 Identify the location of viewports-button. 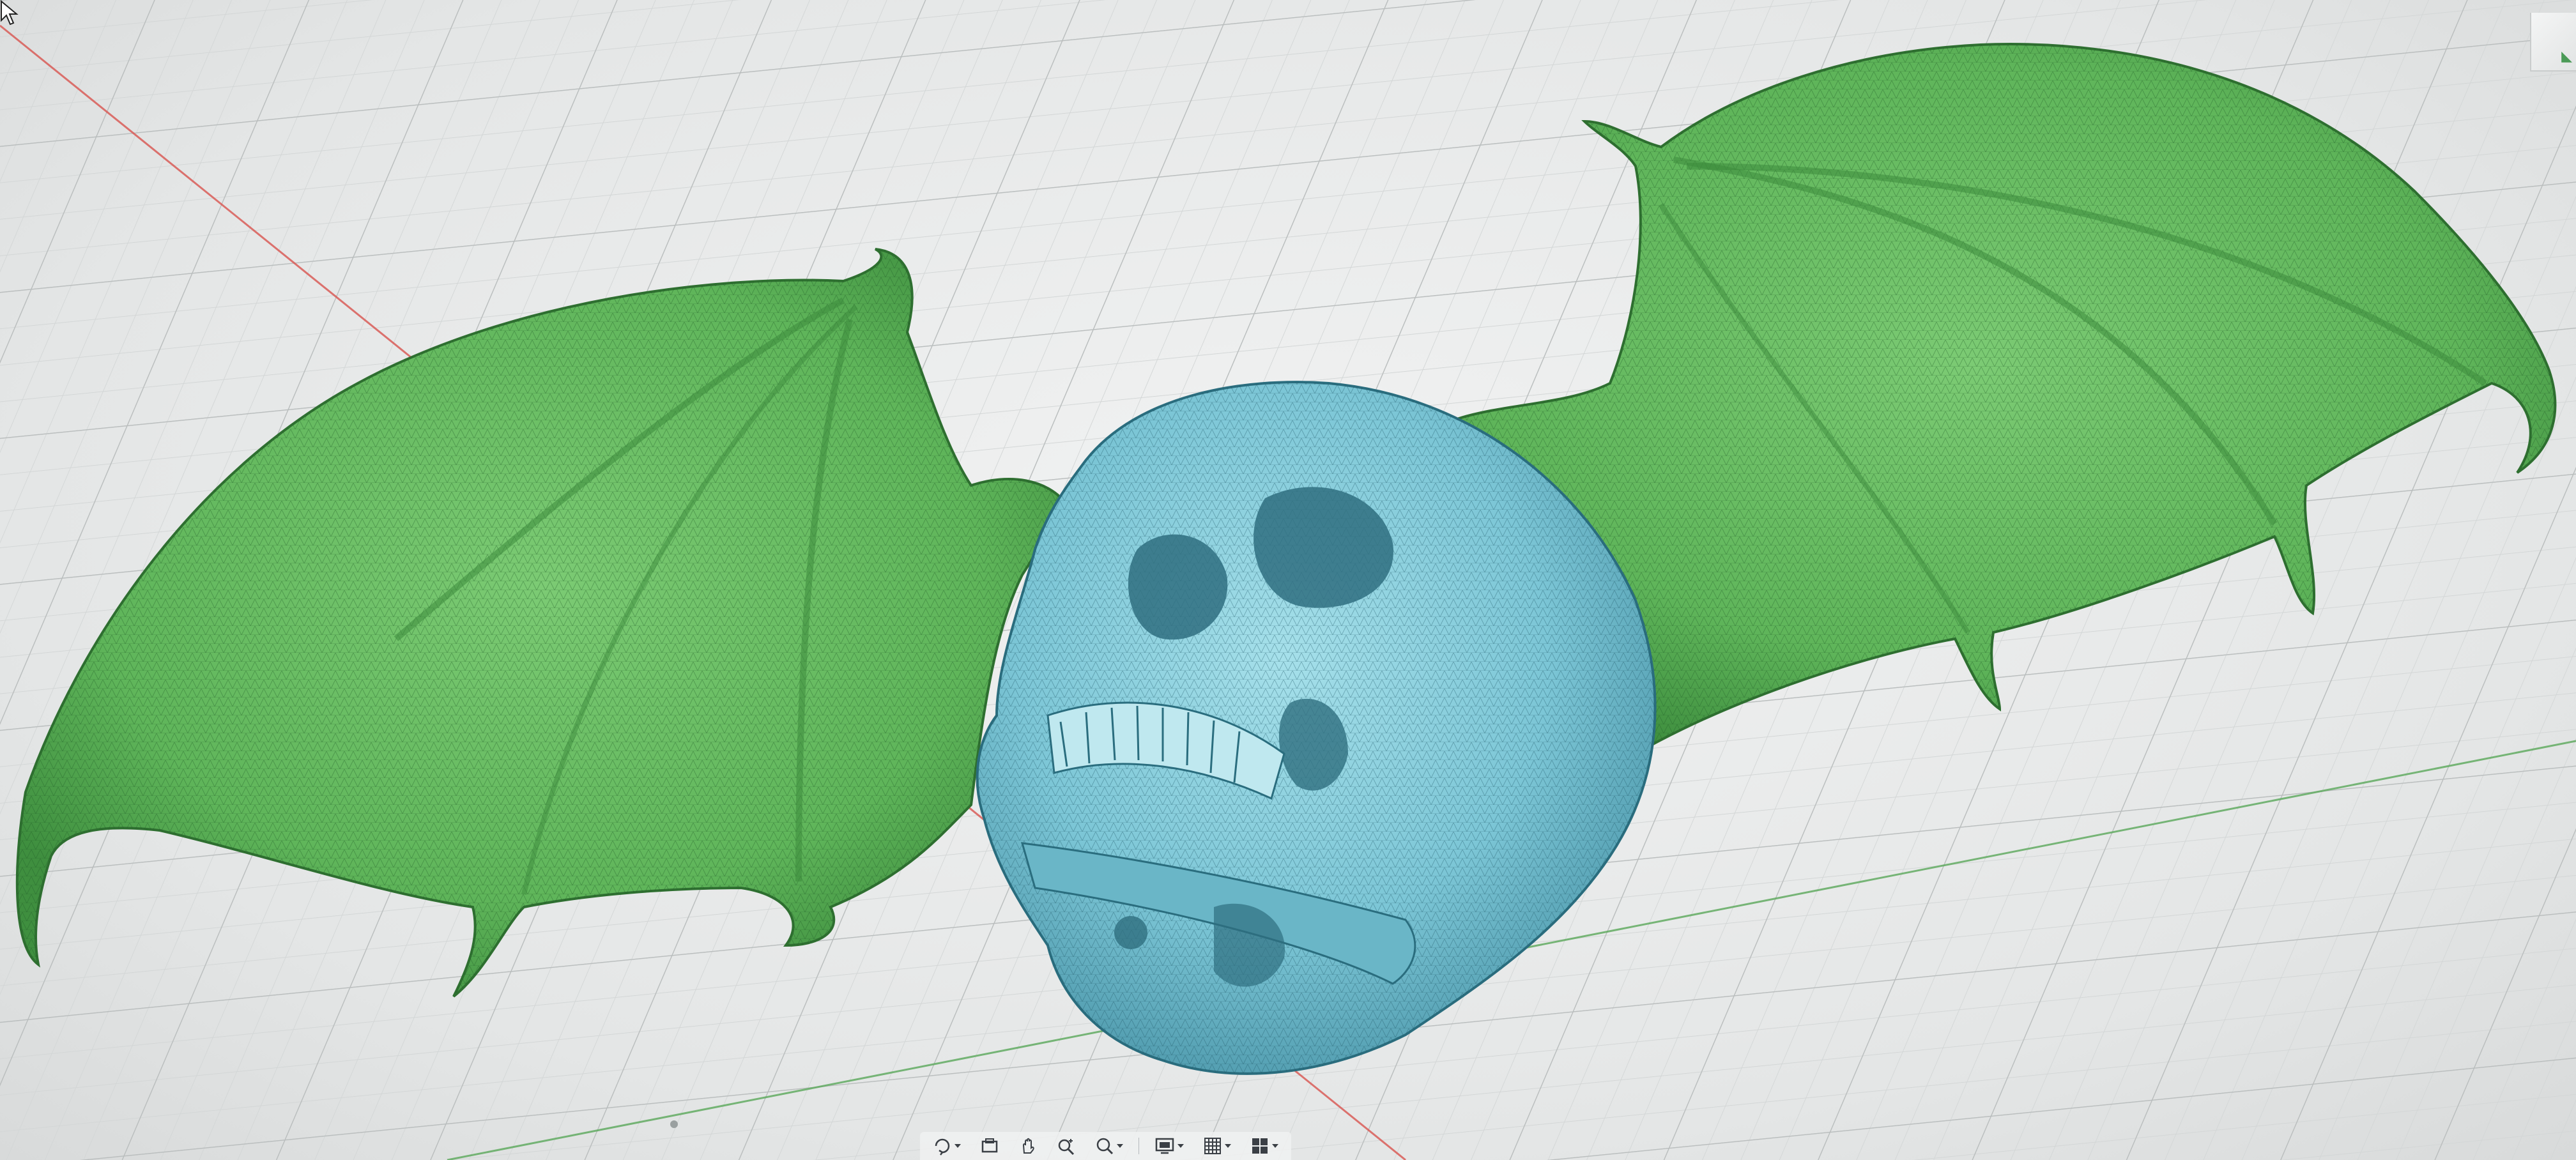
(1264, 1146).